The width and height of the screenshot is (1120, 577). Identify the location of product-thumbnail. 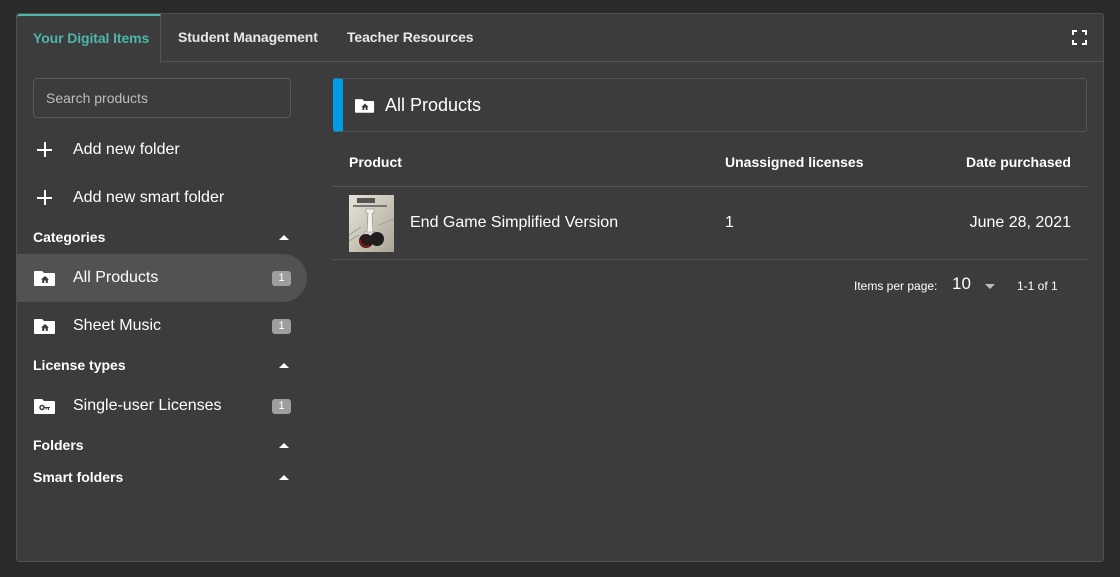
(371, 223).